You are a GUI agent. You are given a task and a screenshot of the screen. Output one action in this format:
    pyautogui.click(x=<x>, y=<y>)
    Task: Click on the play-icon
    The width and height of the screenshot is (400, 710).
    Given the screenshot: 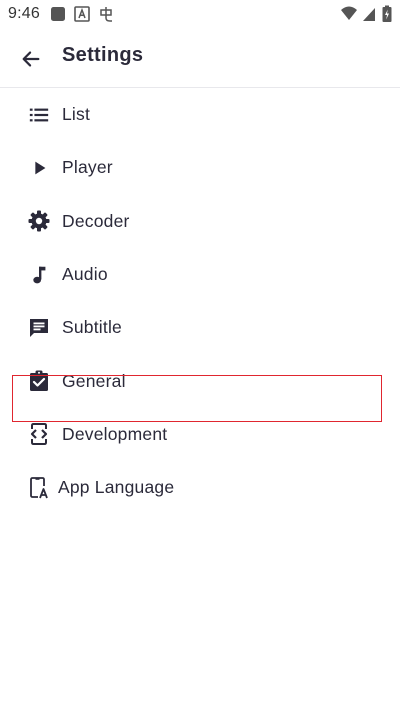 What is the action you would take?
    pyautogui.click(x=39, y=168)
    